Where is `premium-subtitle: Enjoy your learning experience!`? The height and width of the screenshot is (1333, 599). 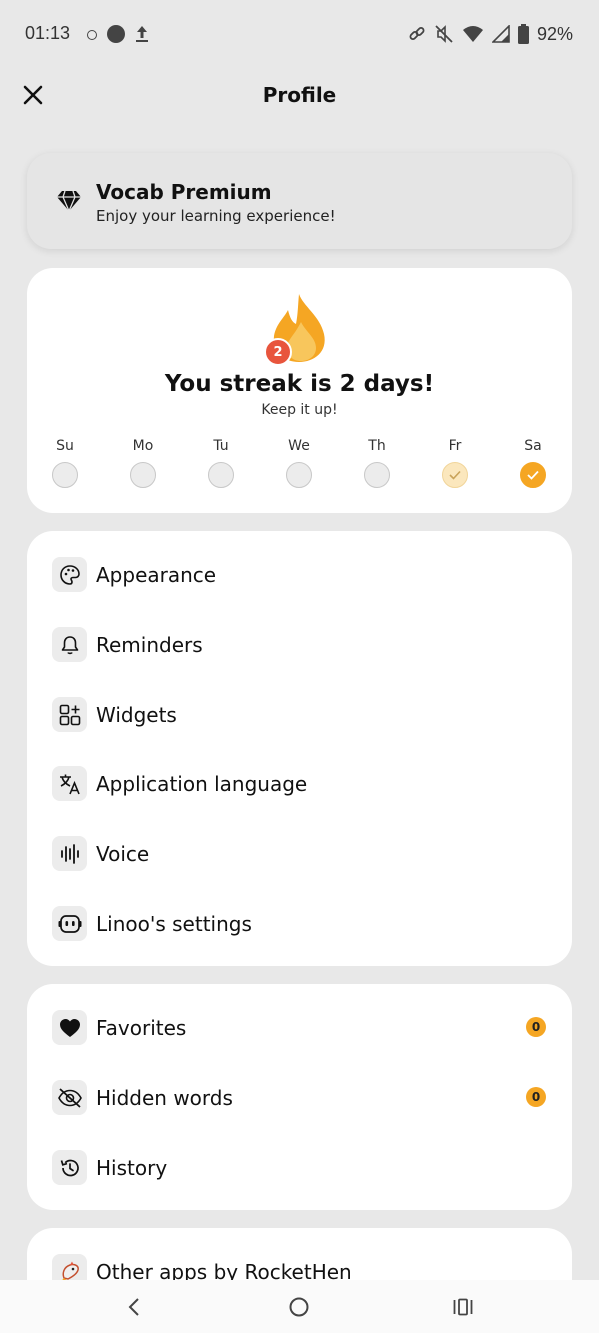
premium-subtitle: Enjoy your learning experience! is located at coordinates (216, 216).